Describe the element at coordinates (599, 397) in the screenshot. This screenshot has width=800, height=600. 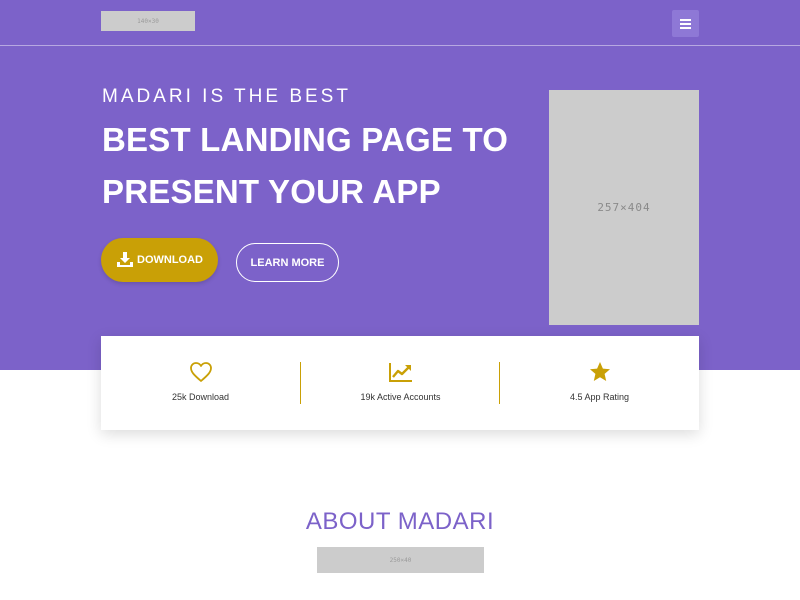
I see `stat-label: 4.5 App Rating` at that location.